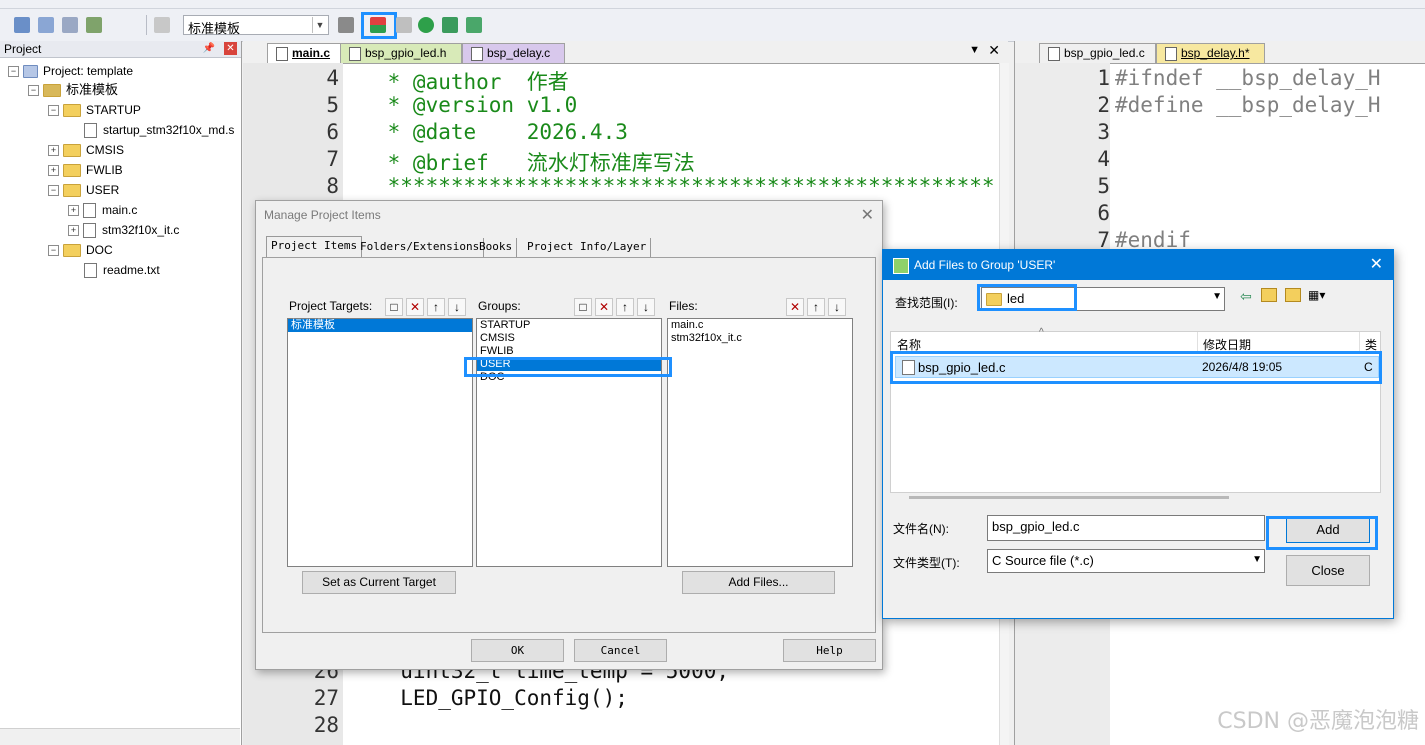  I want to click on code-line: * @author 作者, so click(472, 81).